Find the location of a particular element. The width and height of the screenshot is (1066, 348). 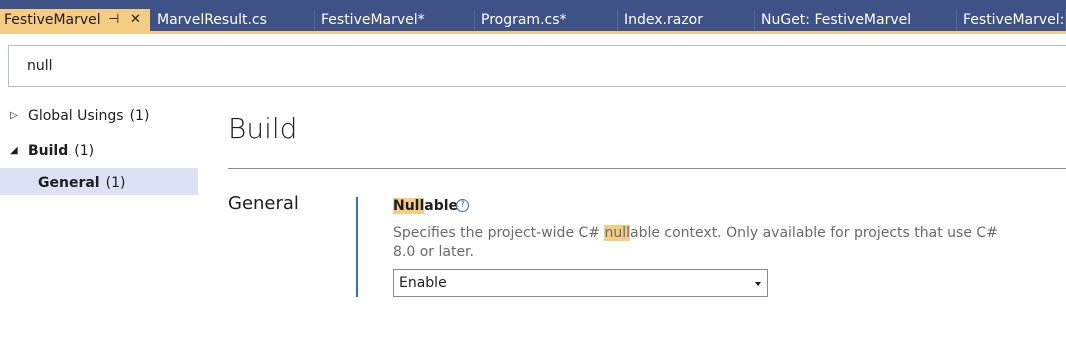

dropdown-value: Enable is located at coordinates (423, 283).